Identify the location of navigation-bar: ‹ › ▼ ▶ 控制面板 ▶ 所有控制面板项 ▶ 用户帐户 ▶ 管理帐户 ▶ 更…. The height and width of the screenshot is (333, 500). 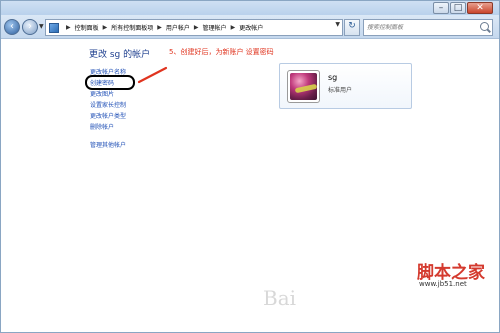
(250, 27).